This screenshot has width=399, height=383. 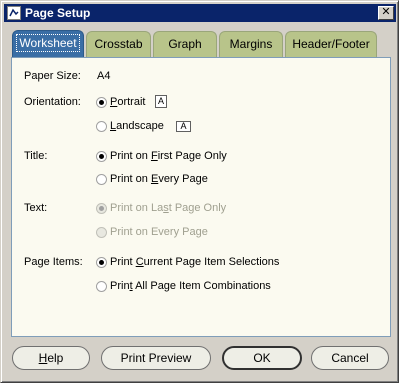 What do you see at coordinates (51, 358) in the screenshot?
I see `help-button: Help` at bounding box center [51, 358].